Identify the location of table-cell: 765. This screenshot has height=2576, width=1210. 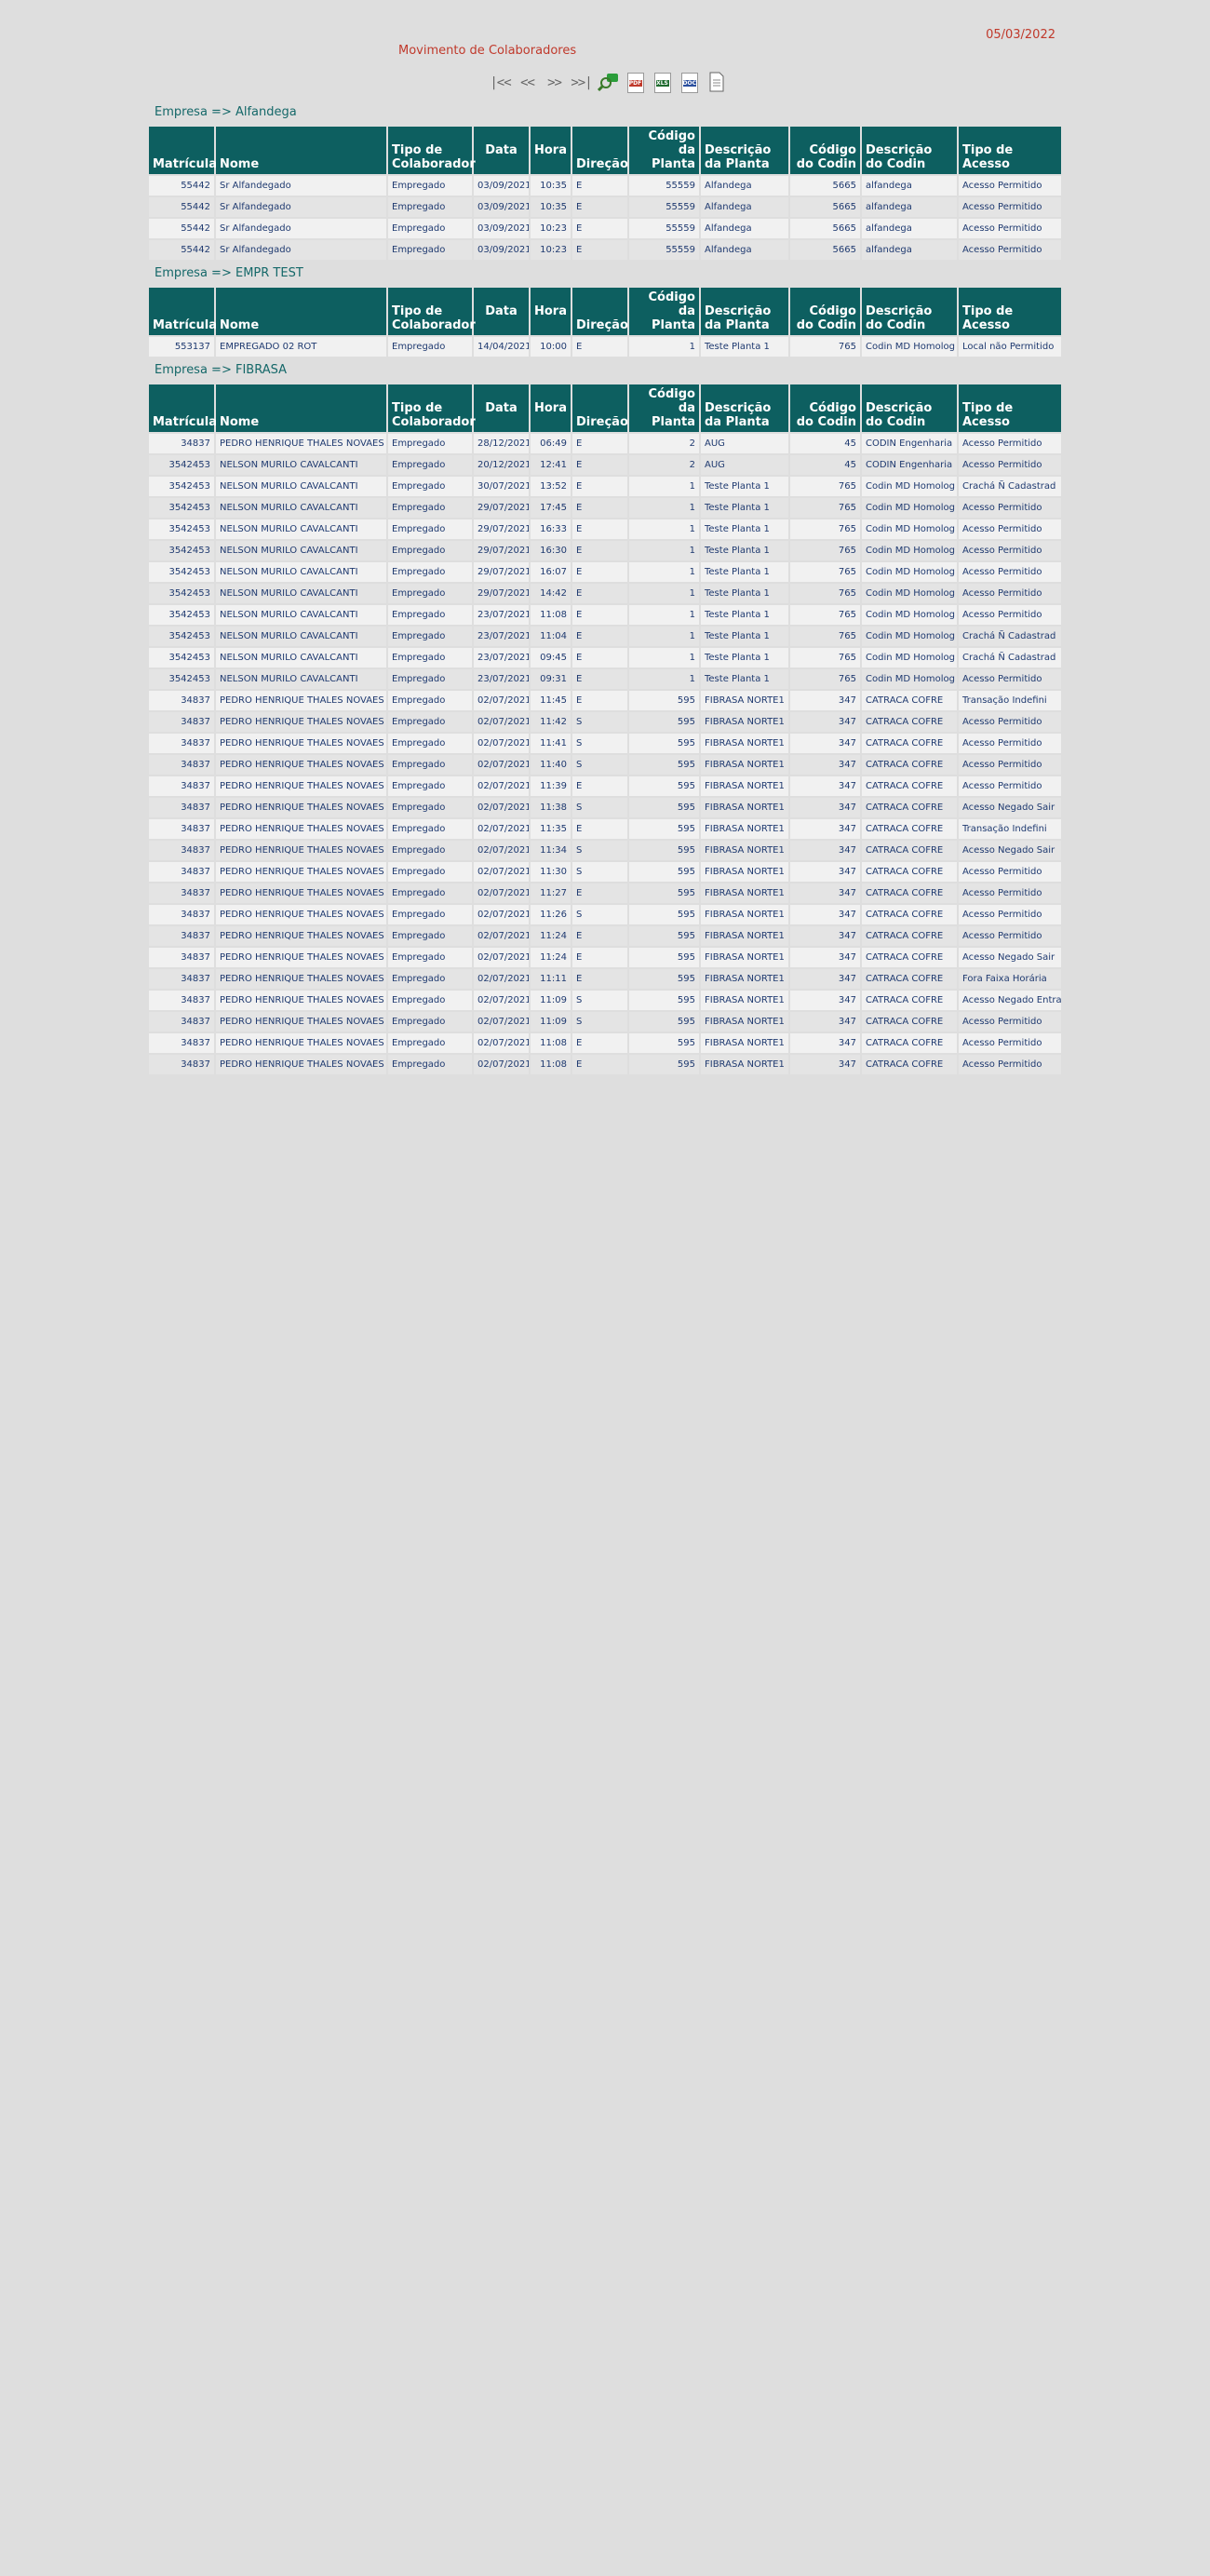
(825, 347).